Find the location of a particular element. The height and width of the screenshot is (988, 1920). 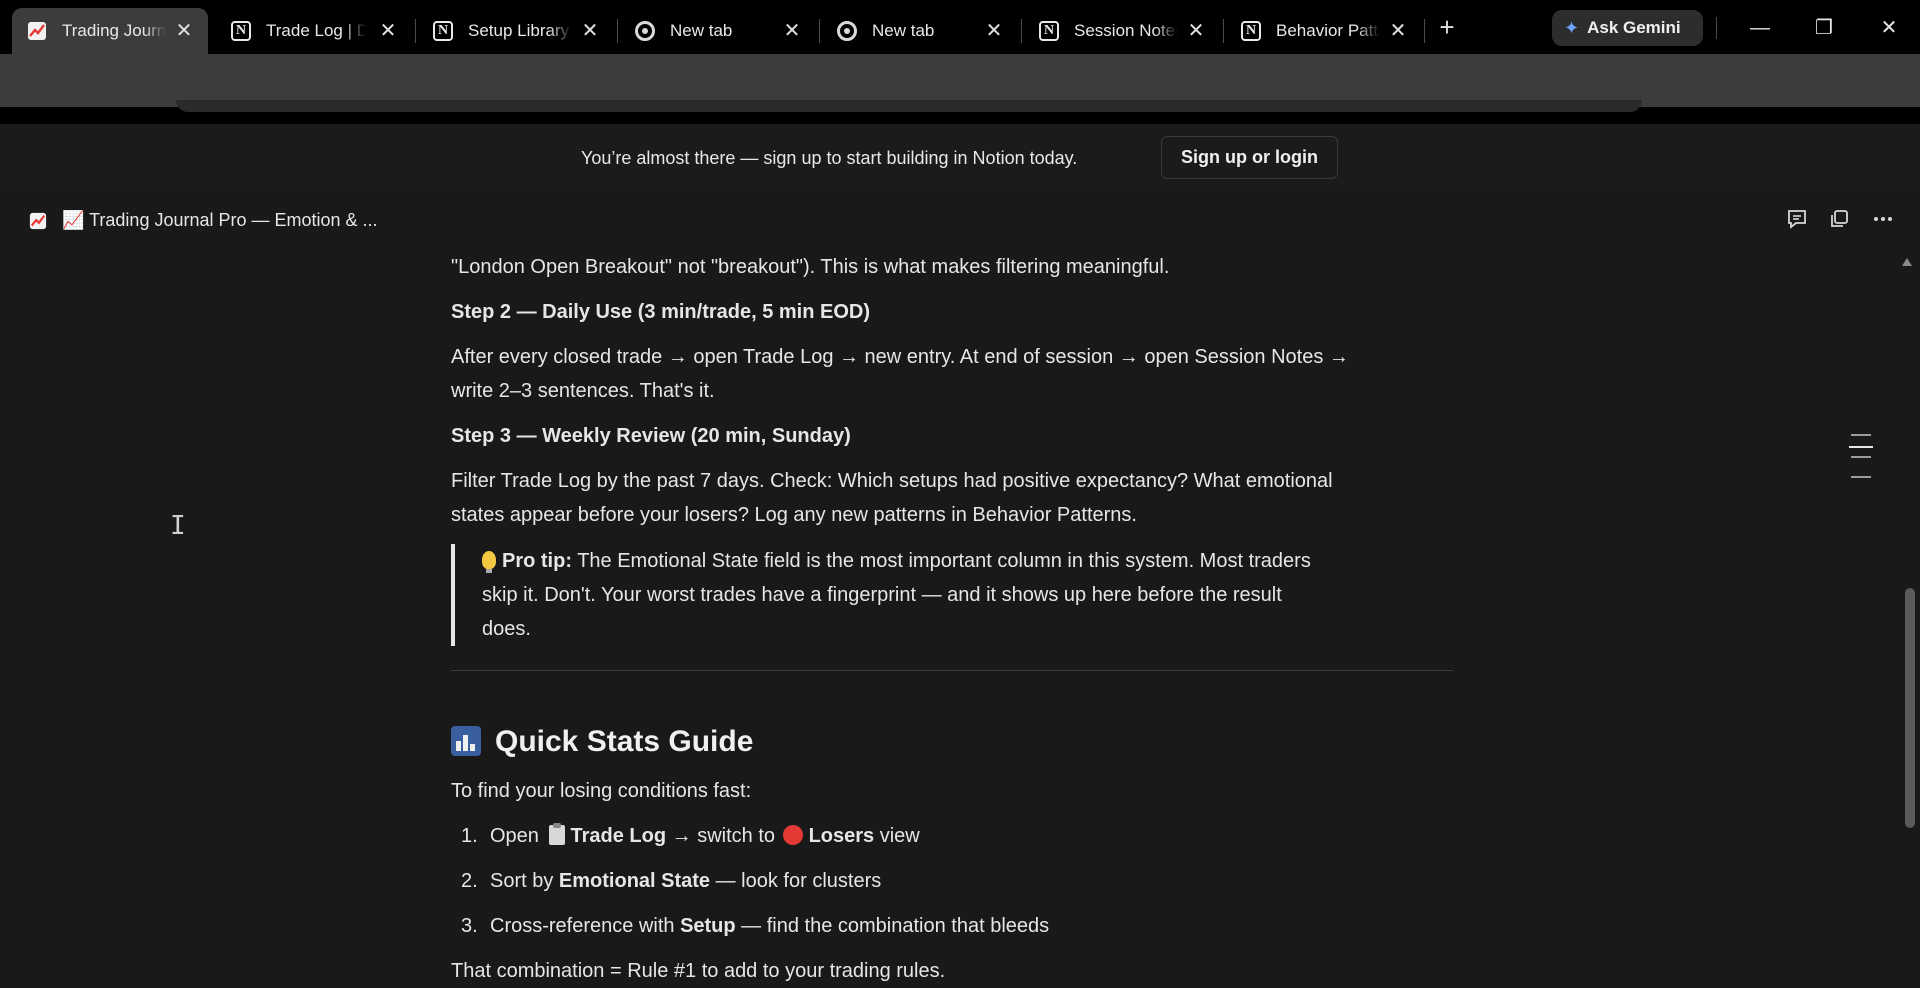

tab-new-tab-1: New tab ✕ is located at coordinates (718, 31).